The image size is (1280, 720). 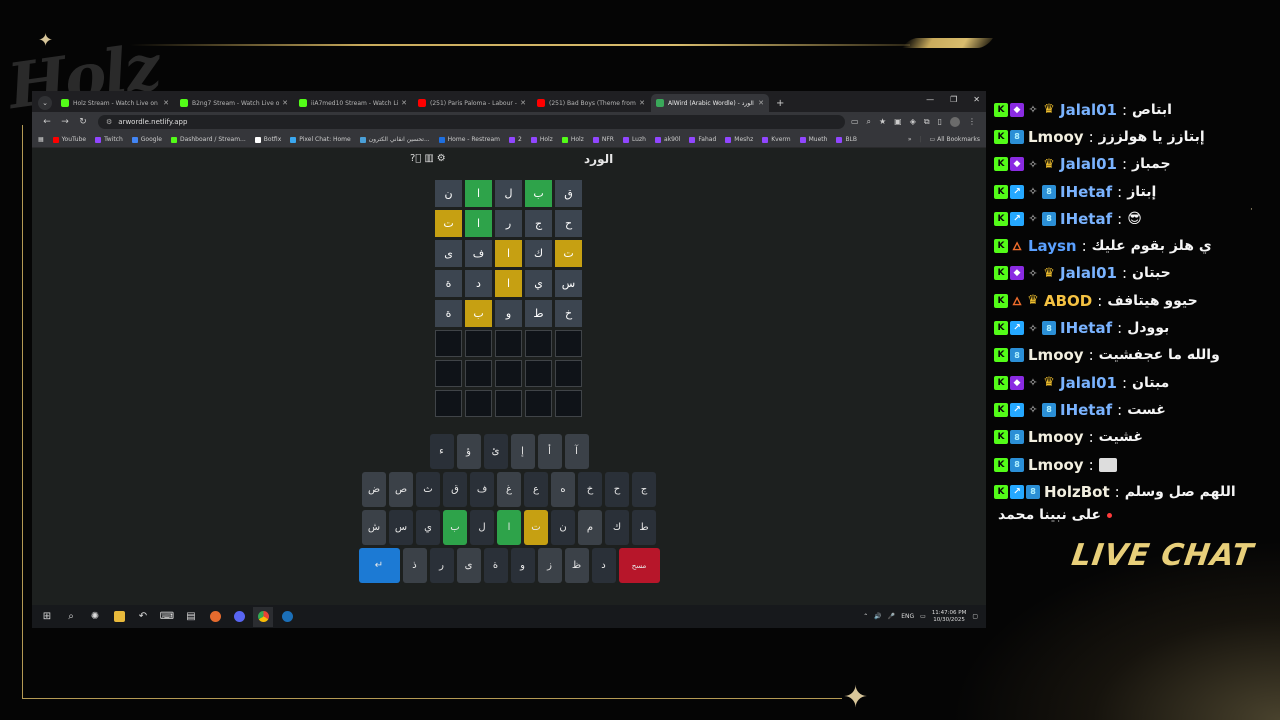 What do you see at coordinates (976, 99) in the screenshot?
I see `close-window-icon: ✕` at bounding box center [976, 99].